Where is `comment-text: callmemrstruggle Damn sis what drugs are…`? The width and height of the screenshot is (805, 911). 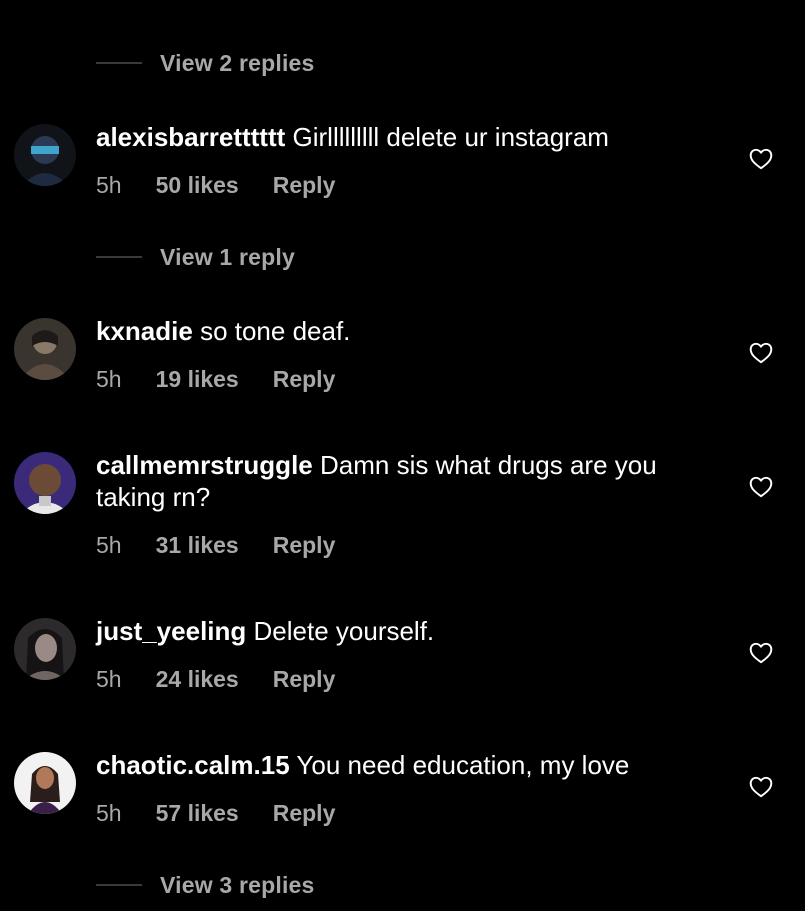
comment-text: callmemrstruggle Damn sis what drugs are… is located at coordinates (406, 481).